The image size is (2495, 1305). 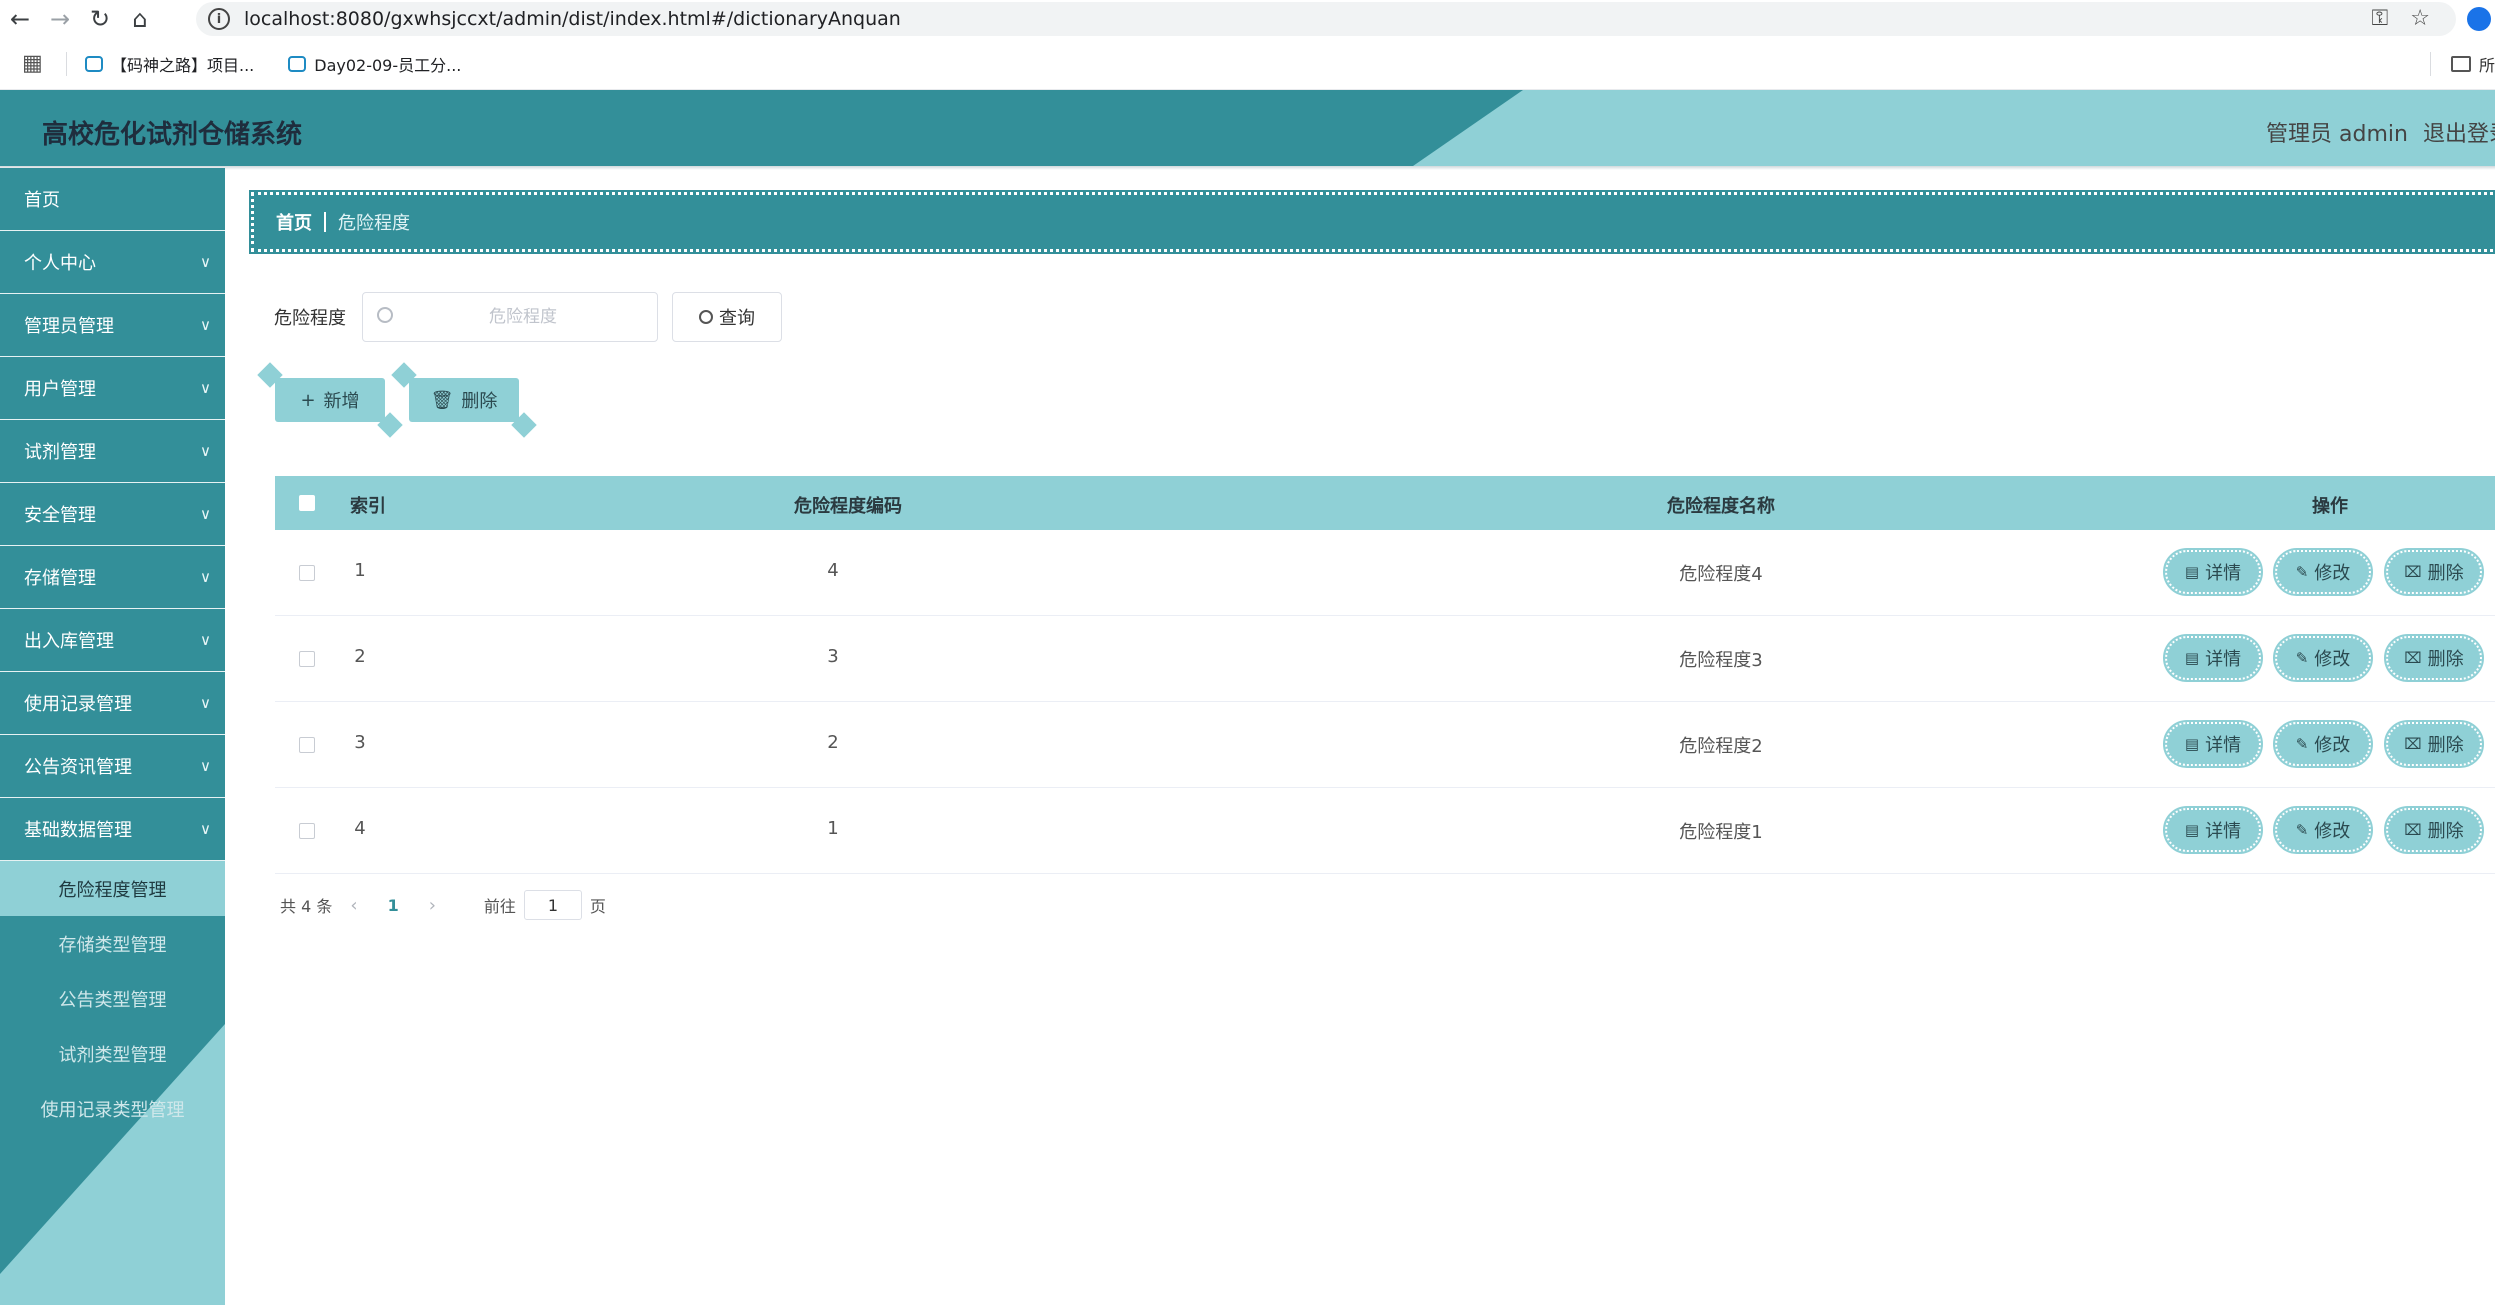 What do you see at coordinates (112, 1053) in the screenshot?
I see `sidebar-subitem: 试剂类型管理` at bounding box center [112, 1053].